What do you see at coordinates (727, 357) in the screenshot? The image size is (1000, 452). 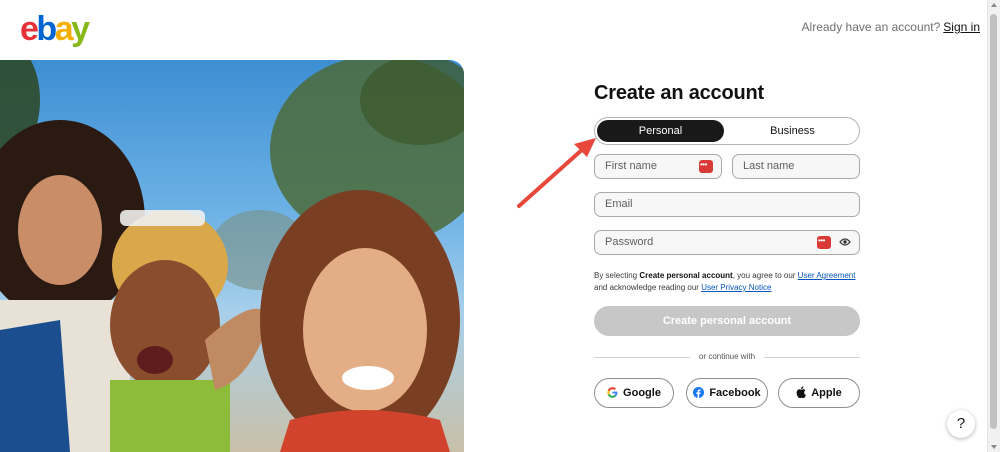 I see `continue-divider: or continue with` at bounding box center [727, 357].